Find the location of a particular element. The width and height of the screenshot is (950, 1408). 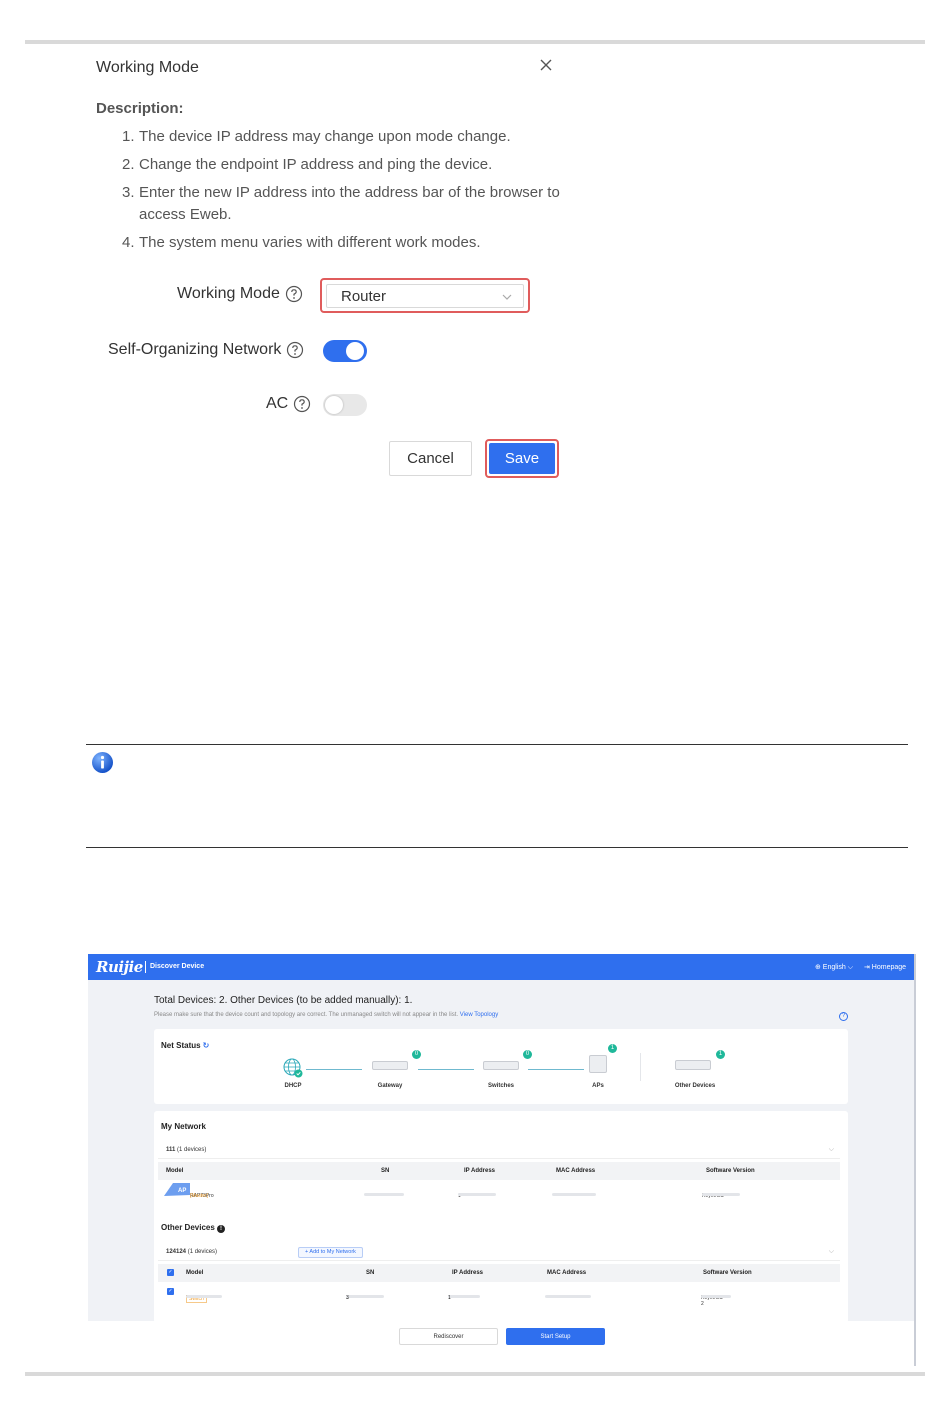

topo-label-aps: APs is located at coordinates (598, 1086).